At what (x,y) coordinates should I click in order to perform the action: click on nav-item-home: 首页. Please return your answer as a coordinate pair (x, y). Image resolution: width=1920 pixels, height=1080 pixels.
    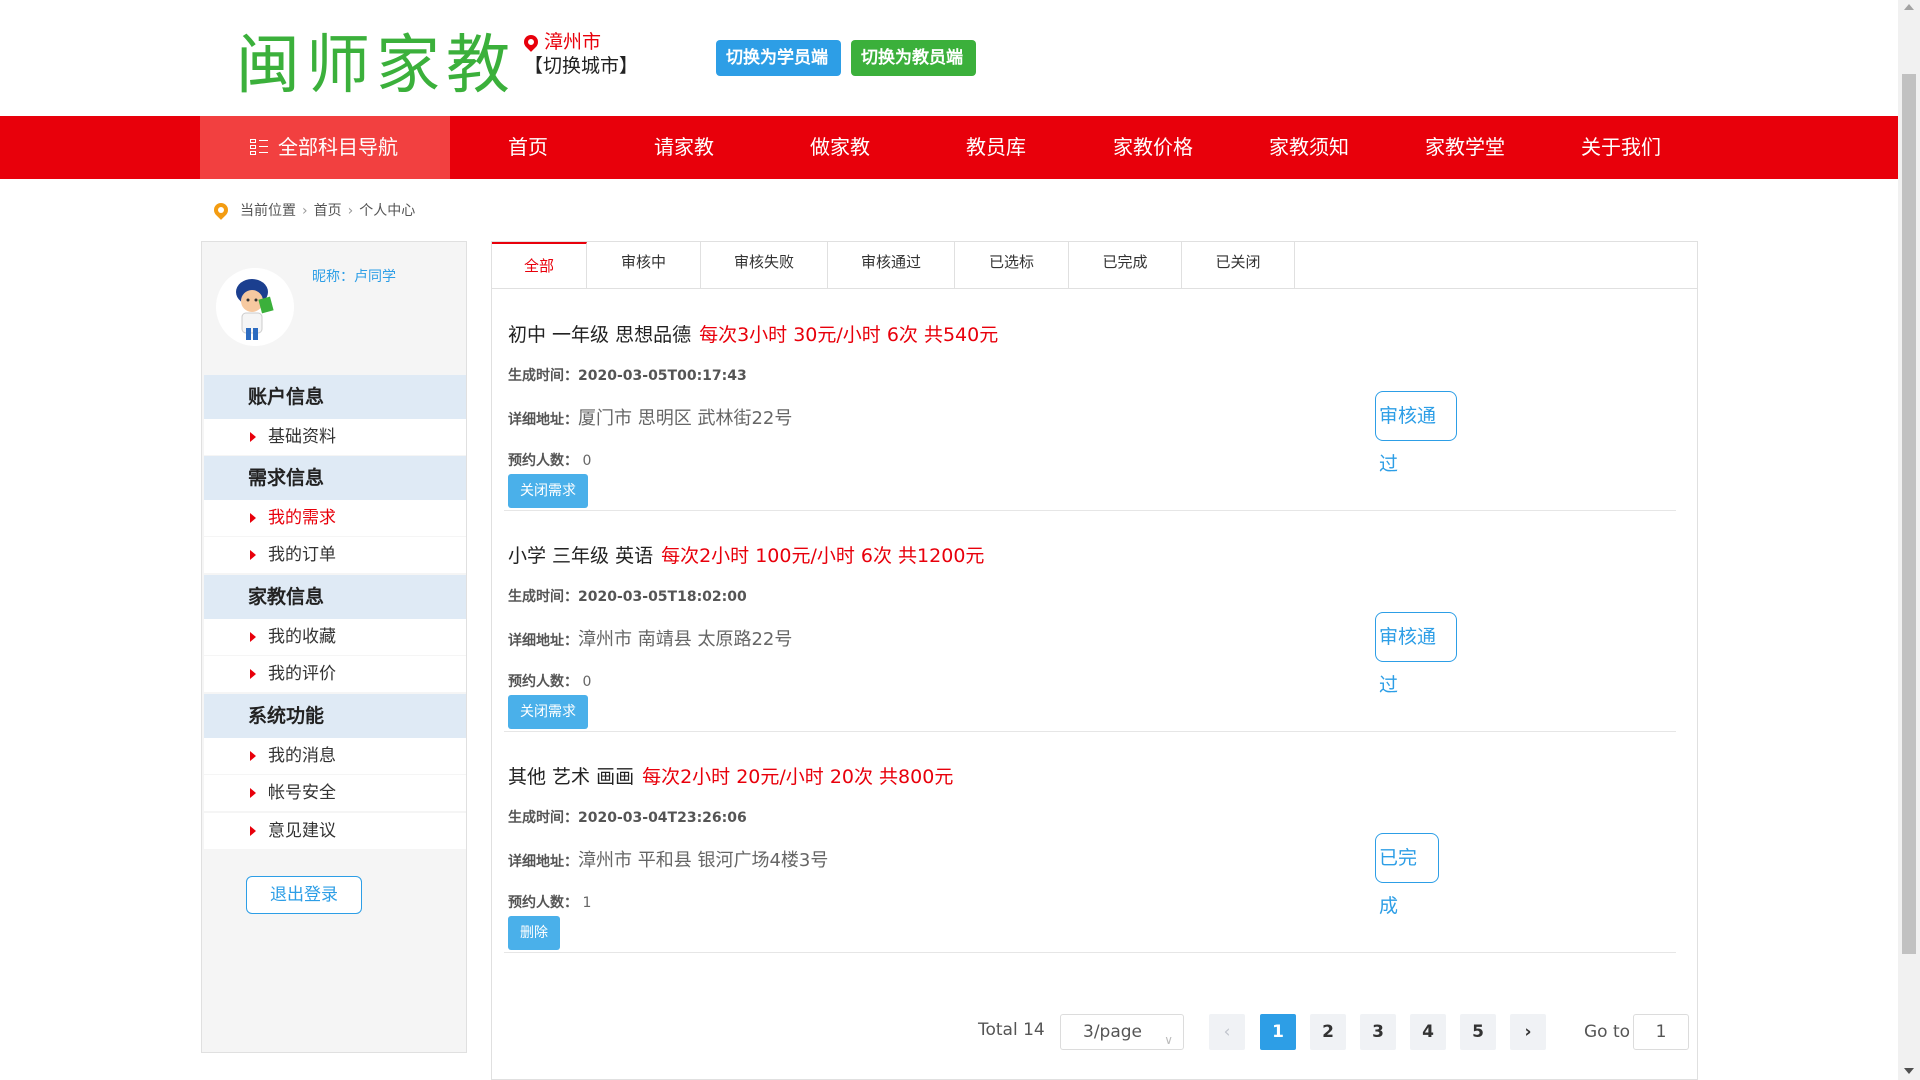
    Looking at the image, I should click on (528, 147).